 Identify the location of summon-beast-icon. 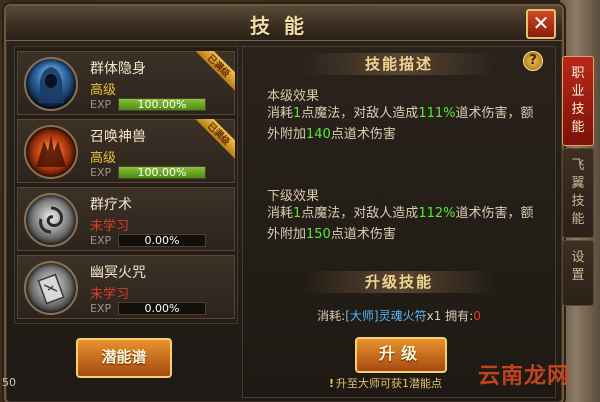
(51, 152).